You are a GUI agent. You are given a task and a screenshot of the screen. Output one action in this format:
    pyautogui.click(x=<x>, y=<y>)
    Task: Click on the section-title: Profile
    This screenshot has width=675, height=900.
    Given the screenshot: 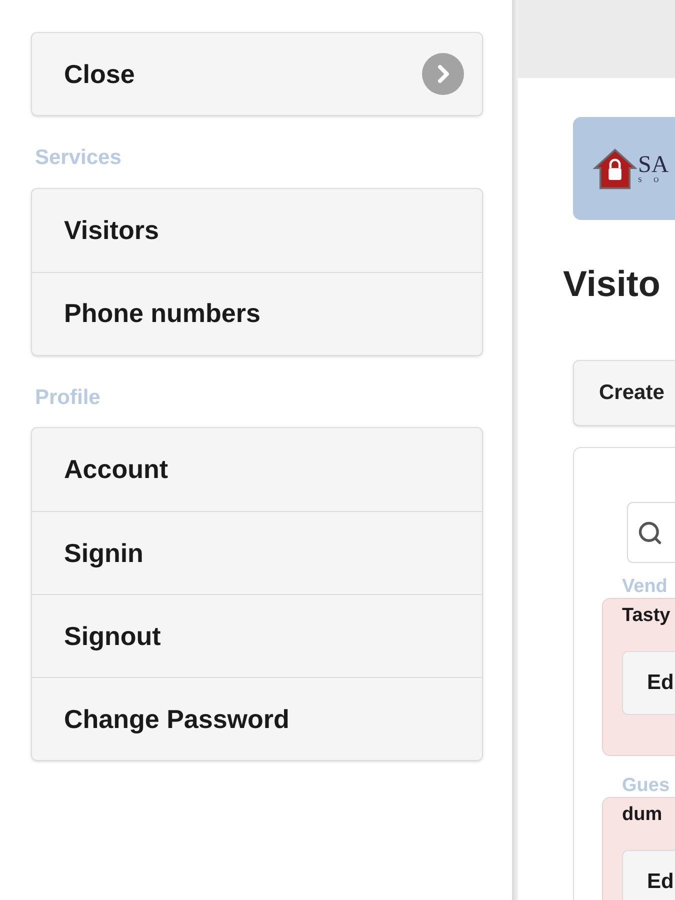 What is the action you would take?
    pyautogui.click(x=68, y=397)
    